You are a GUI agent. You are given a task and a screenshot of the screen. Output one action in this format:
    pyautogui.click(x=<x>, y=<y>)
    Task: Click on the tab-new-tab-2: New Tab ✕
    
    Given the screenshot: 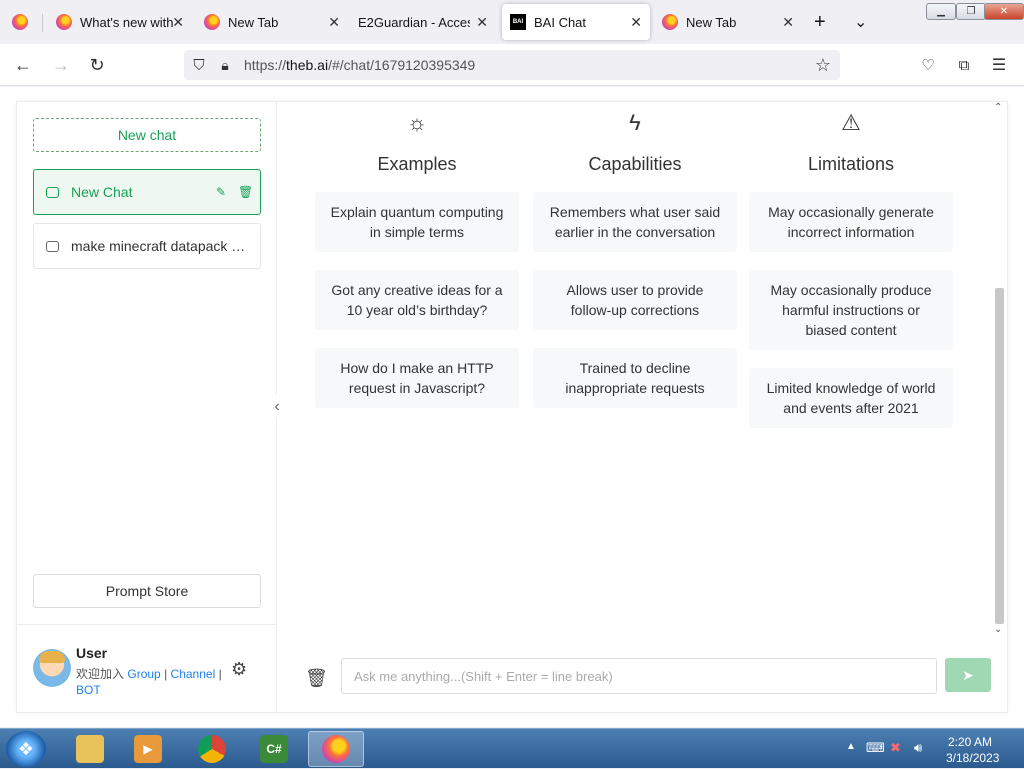 What is the action you would take?
    pyautogui.click(x=729, y=22)
    